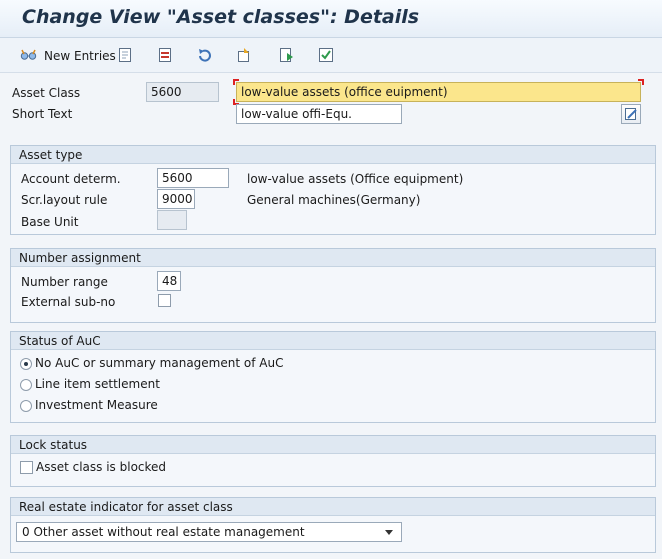 The image size is (662, 559). I want to click on delete-icon, so click(165, 56).